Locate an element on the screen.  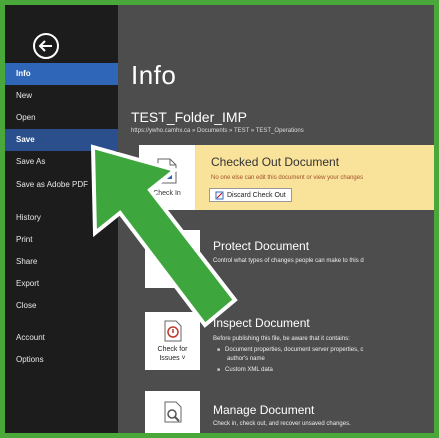
menu-new: New is located at coordinates (61, 96).